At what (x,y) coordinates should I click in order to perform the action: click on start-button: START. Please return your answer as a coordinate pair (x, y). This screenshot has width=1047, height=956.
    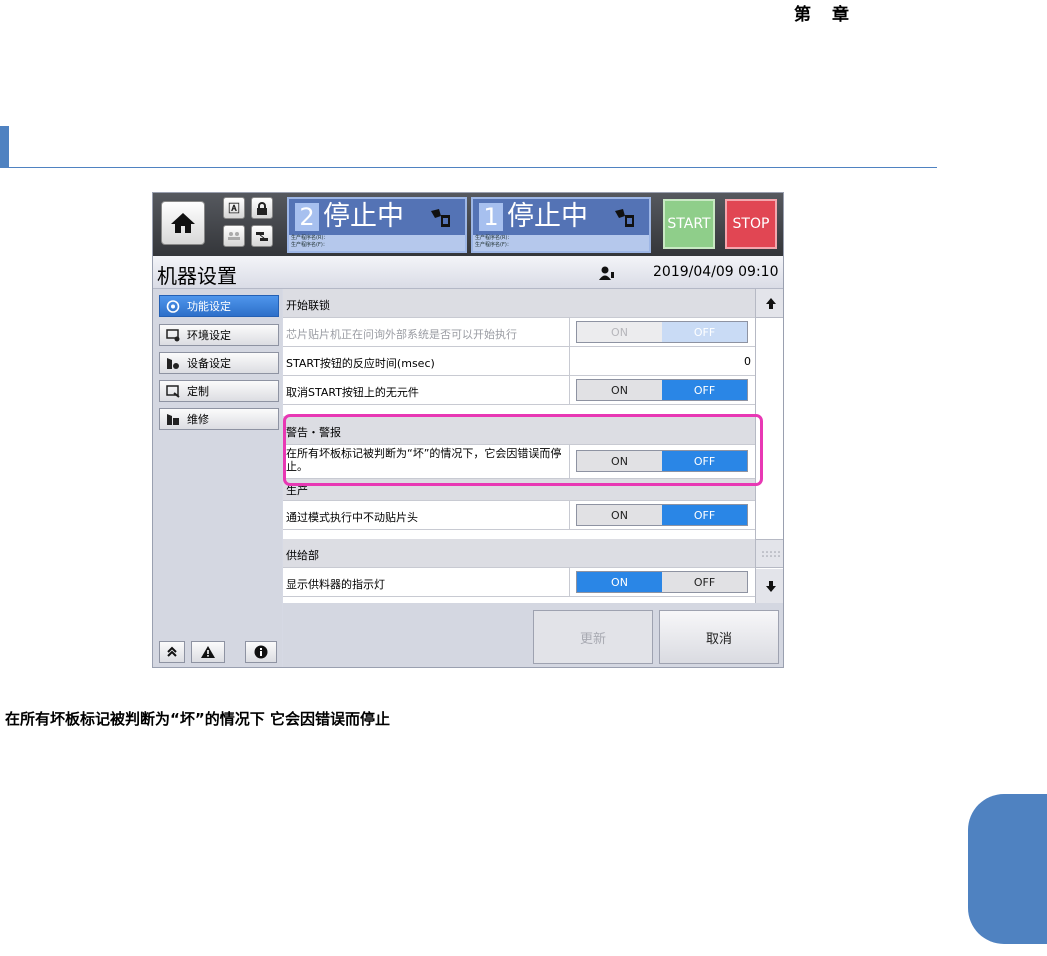
    Looking at the image, I should click on (689, 224).